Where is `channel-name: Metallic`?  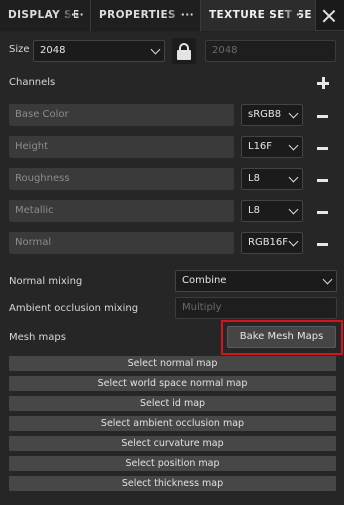
channel-name: Metallic is located at coordinates (34, 210).